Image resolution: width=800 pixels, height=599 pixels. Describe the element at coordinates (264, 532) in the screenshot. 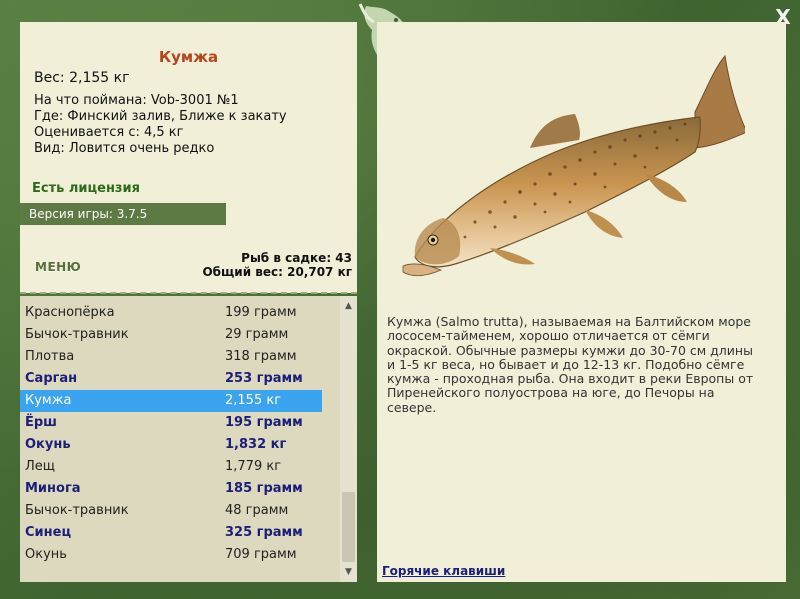

I see `fish-weight-cell: 325 грамм` at that location.